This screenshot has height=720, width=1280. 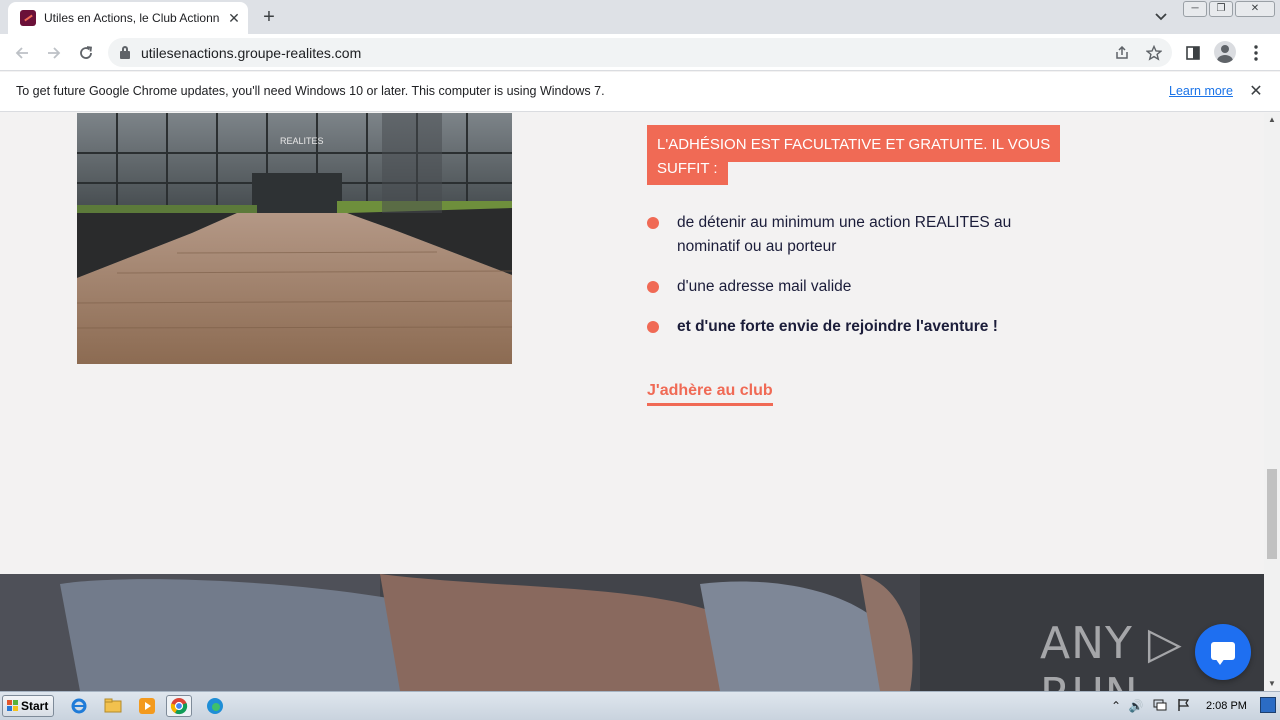 I want to click on minimize-button: ─, so click(x=1195, y=9).